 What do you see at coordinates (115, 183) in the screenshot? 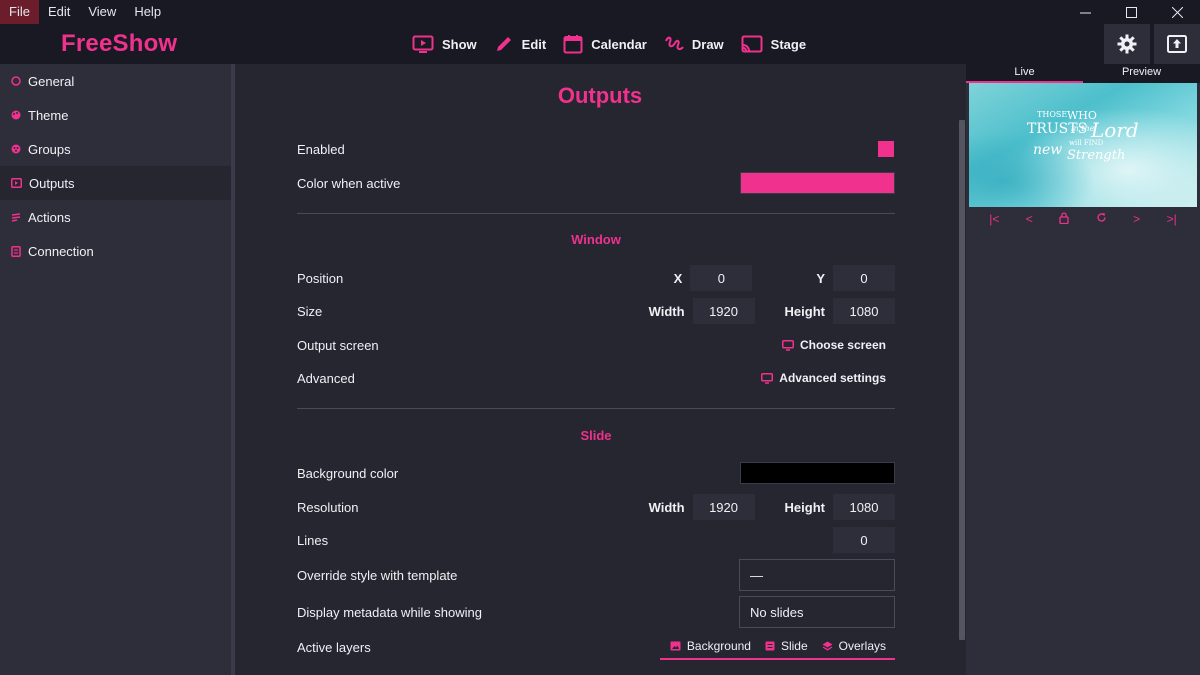
I see `sidebar-item-outputs: Outputs` at bounding box center [115, 183].